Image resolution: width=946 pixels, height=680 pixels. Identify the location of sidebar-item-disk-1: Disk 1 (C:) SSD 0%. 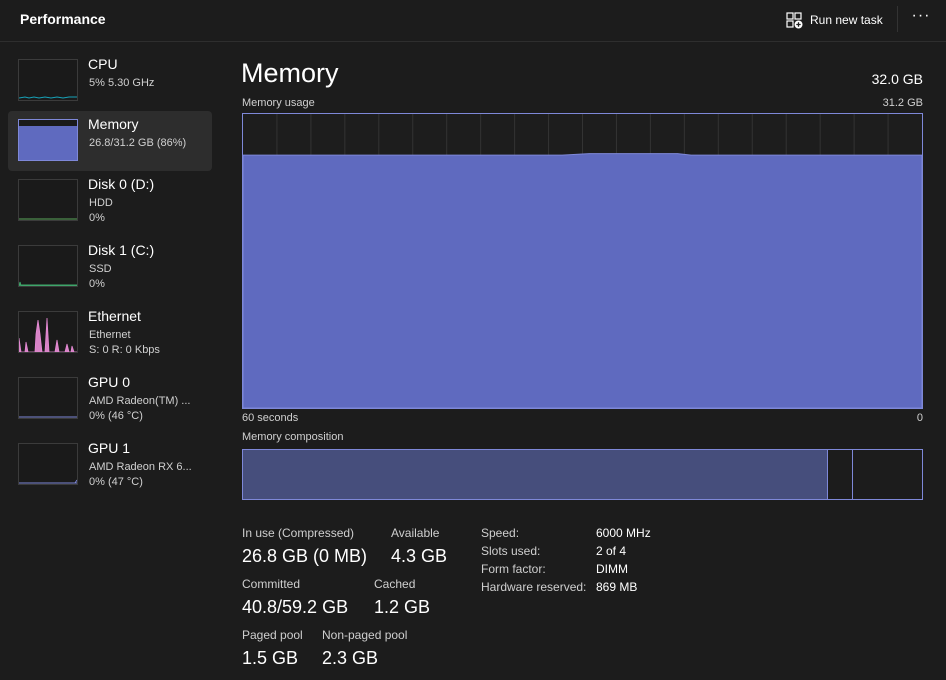
(110, 267).